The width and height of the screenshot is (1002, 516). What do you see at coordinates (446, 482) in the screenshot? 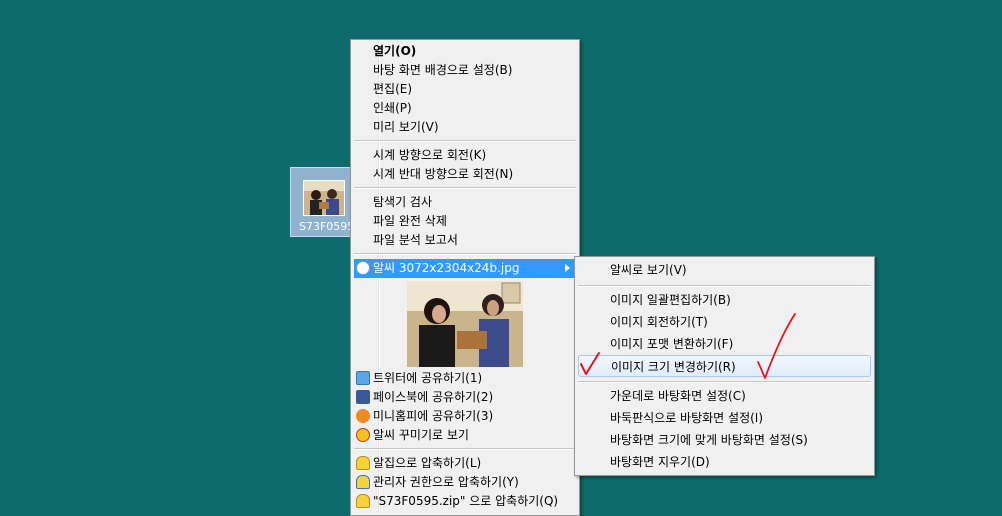
I see `menu-item-label: 관리자 권한으로 압축하기(Y)` at bounding box center [446, 482].